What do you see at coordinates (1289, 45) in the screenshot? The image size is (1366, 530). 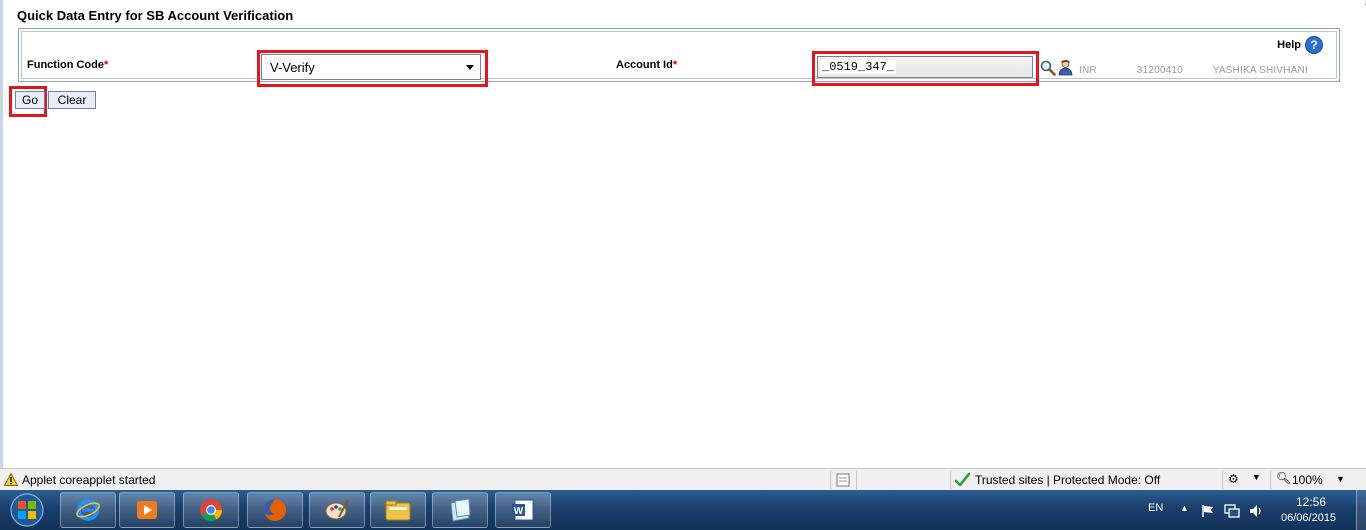 I see `help-label: Help` at bounding box center [1289, 45].